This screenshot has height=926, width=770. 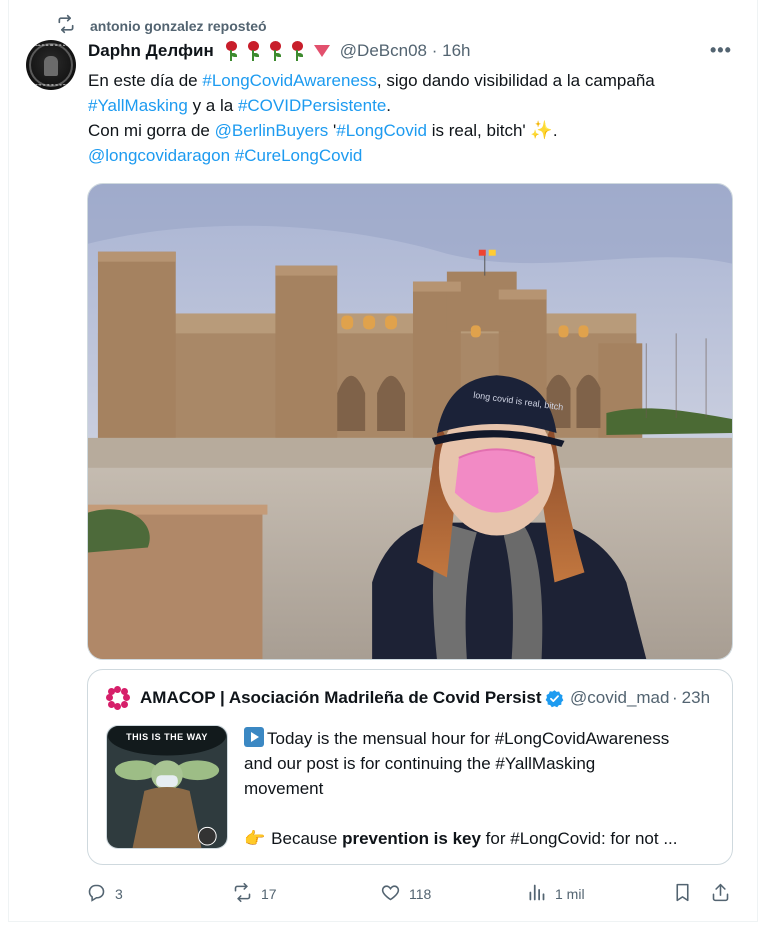 What do you see at coordinates (696, 698) in the screenshot?
I see `quote-time: 23h` at bounding box center [696, 698].